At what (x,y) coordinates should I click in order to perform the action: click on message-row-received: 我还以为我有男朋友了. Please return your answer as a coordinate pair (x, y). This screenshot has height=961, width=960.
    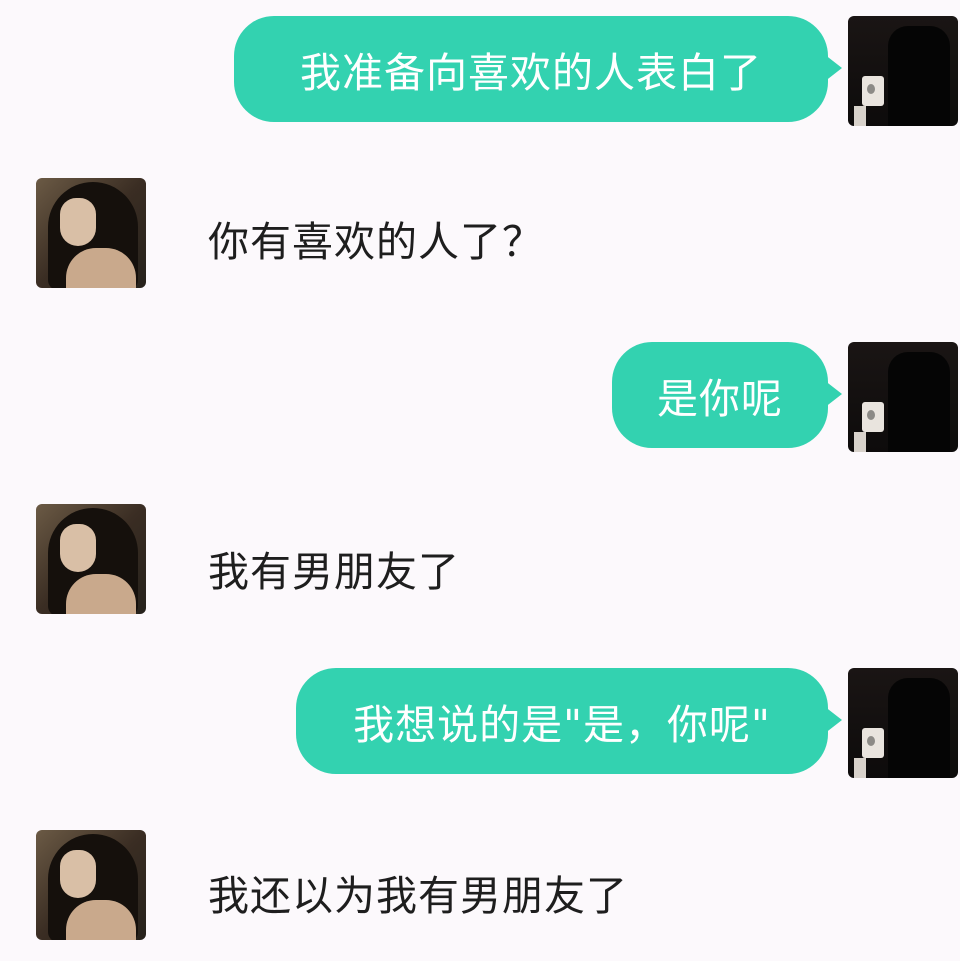
    Looking at the image, I should click on (480, 886).